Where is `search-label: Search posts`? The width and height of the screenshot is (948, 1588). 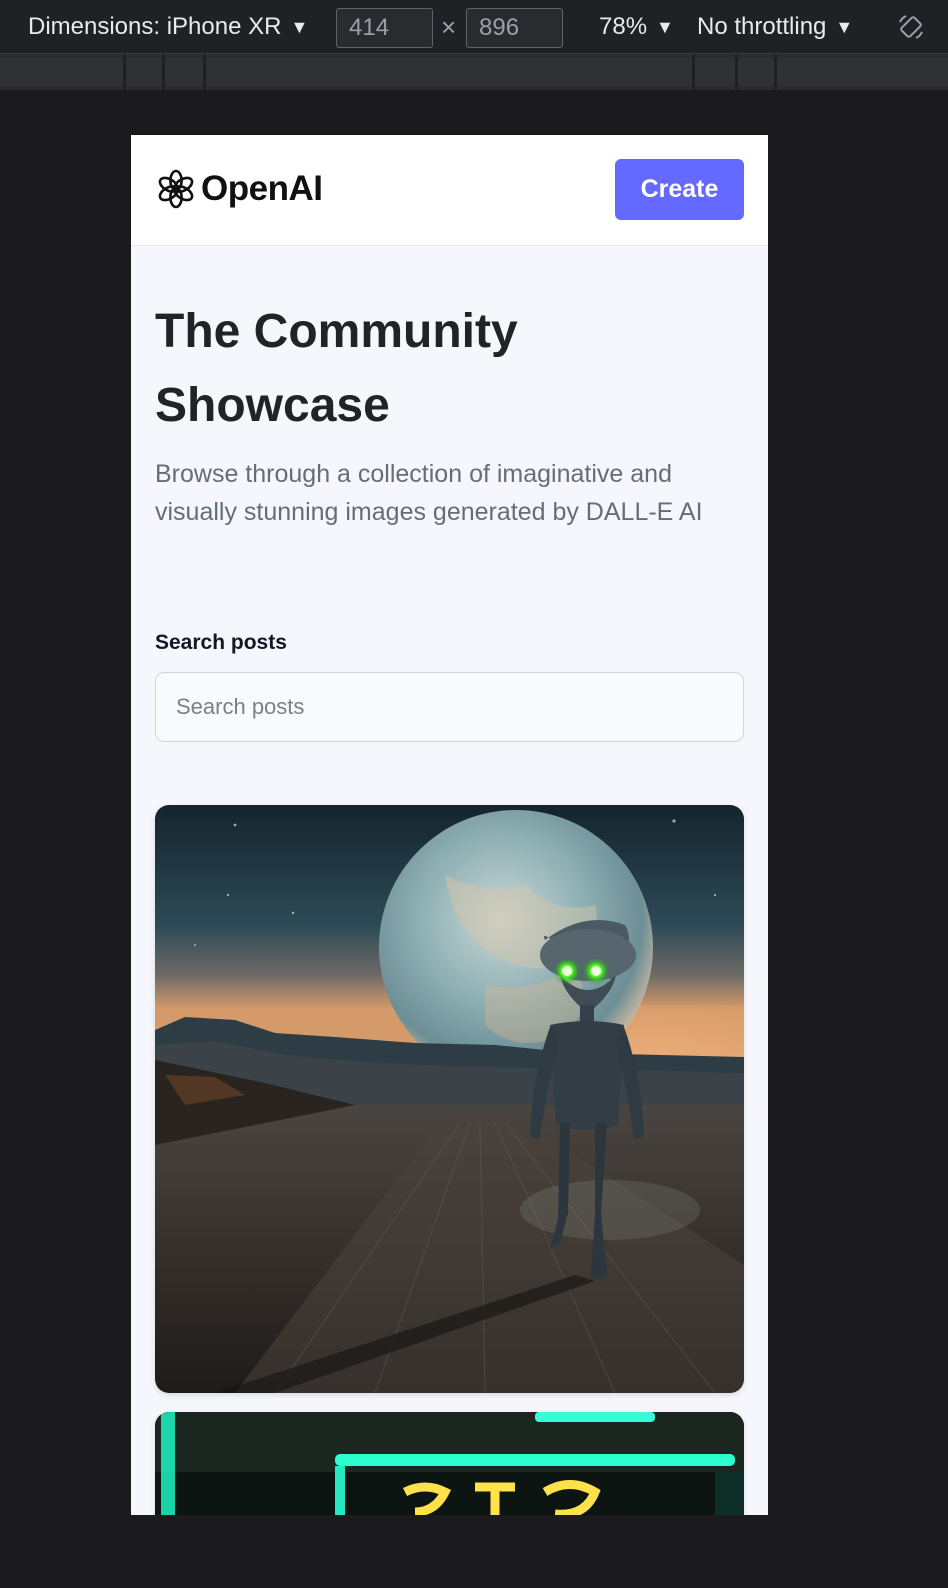
search-label: Search posts is located at coordinates (221, 642).